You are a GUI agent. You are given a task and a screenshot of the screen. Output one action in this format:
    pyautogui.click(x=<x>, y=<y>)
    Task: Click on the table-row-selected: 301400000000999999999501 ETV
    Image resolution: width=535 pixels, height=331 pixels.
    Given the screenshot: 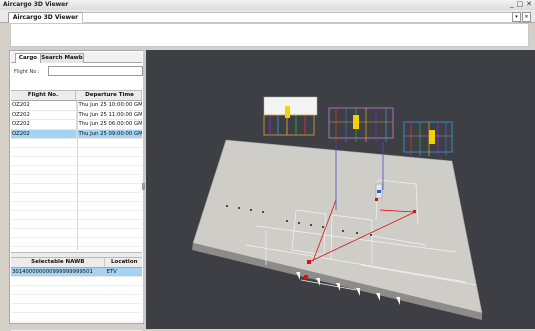 What is the action you would take?
    pyautogui.click(x=76, y=272)
    